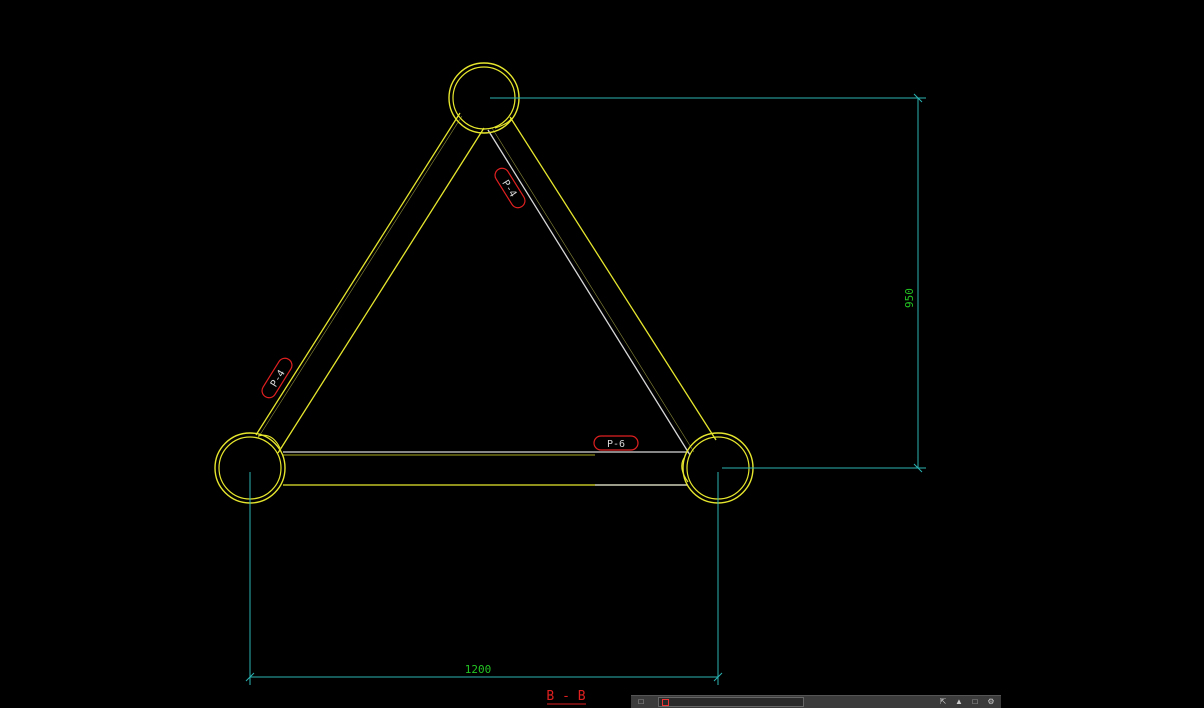 The width and height of the screenshot is (1204, 708). Describe the element at coordinates (485, 468) in the screenshot. I see `bottom-chord-tube` at that location.